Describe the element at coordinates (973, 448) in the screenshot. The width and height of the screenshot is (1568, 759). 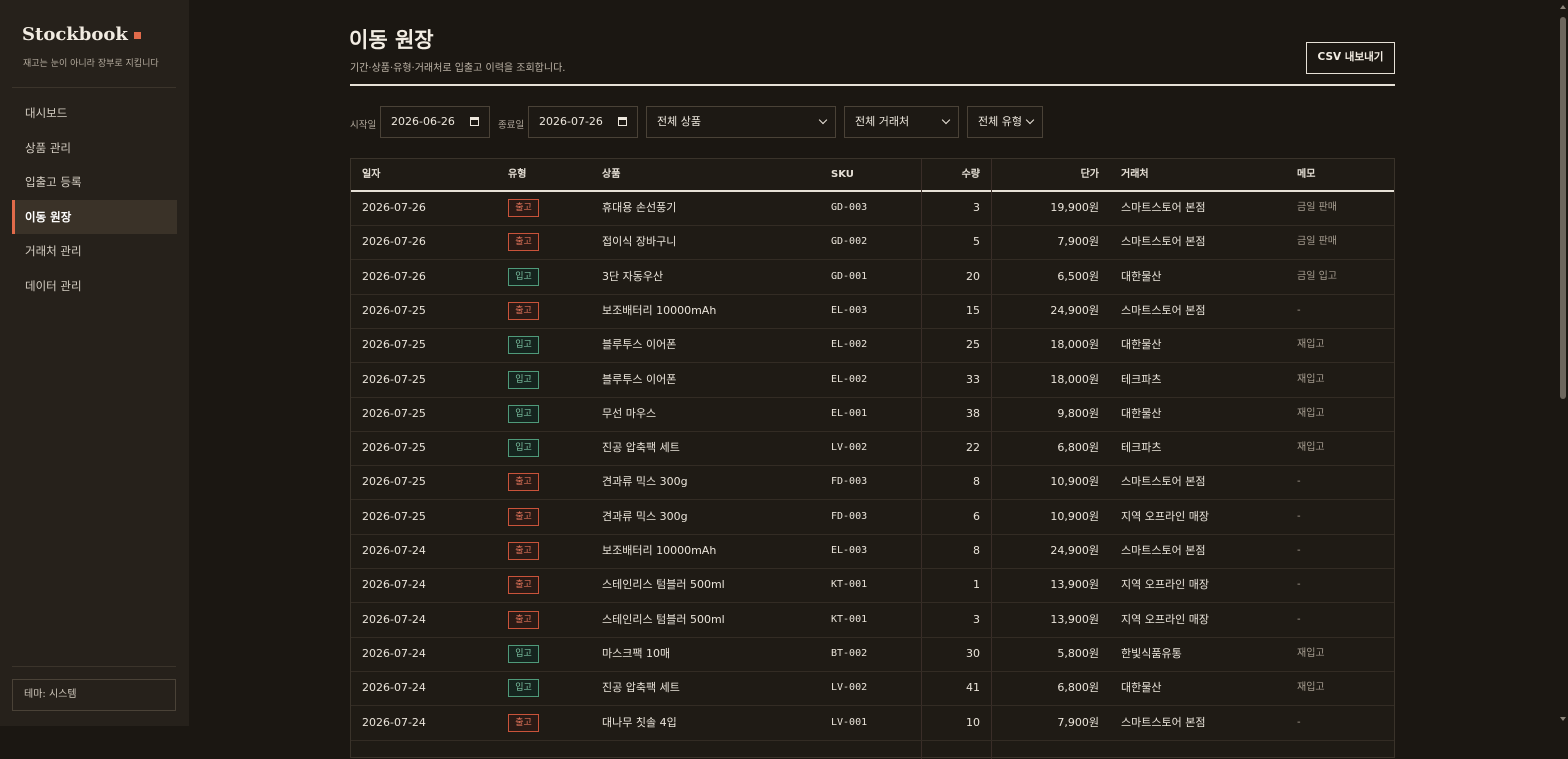
I see `row-qty: 22` at that location.